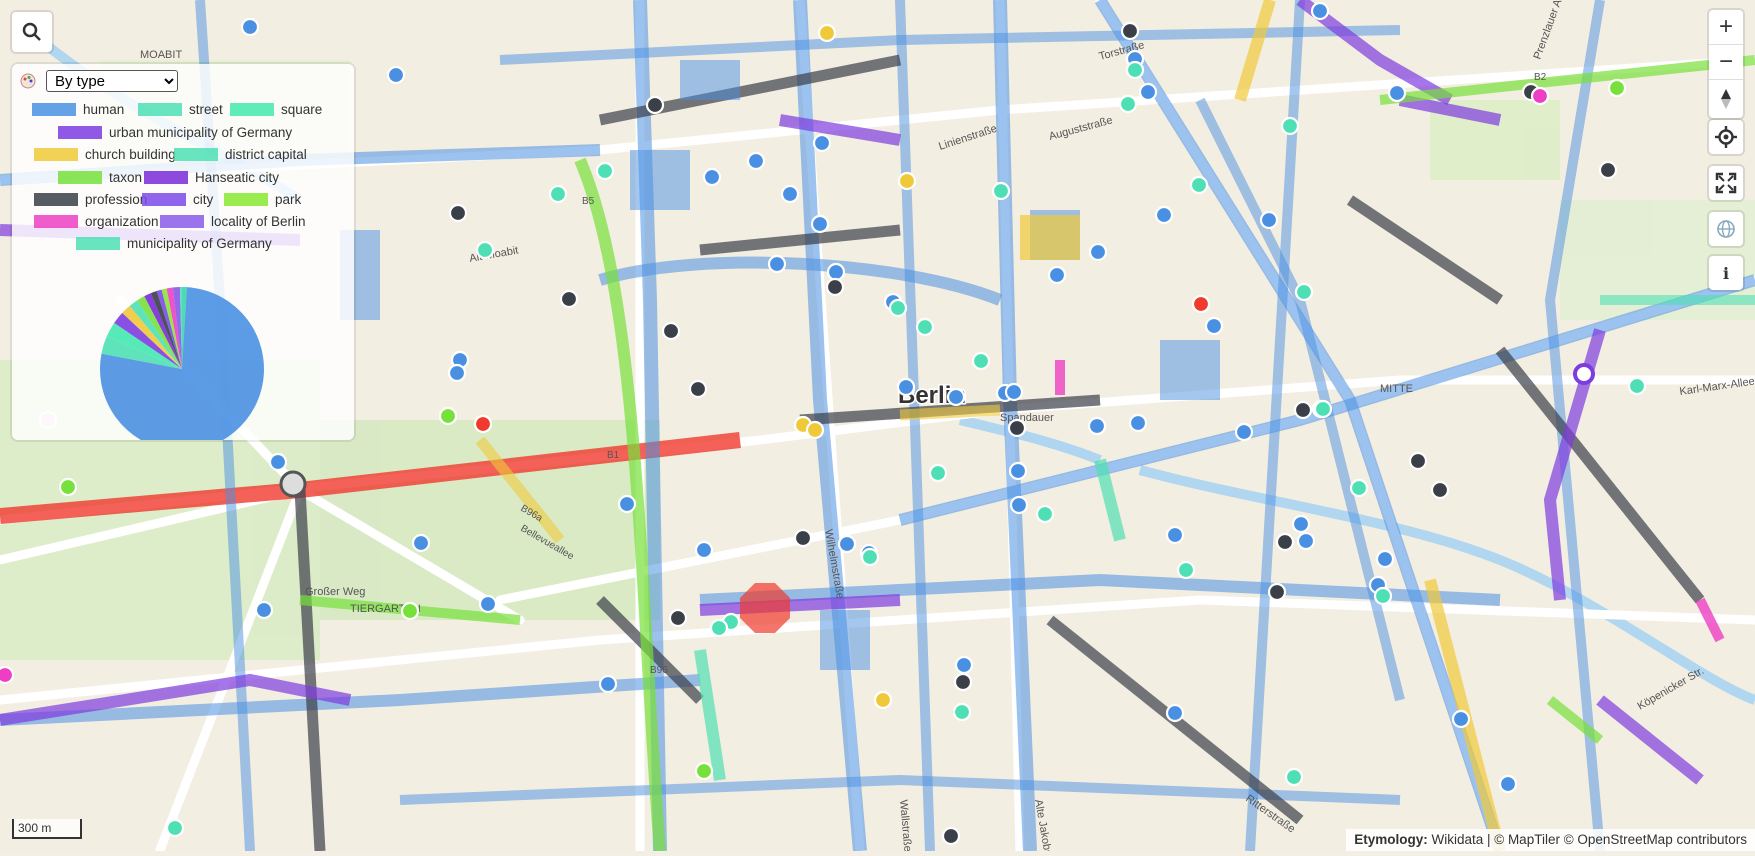  Describe the element at coordinates (1726, 183) in the screenshot. I see `fullscreen-button` at that location.